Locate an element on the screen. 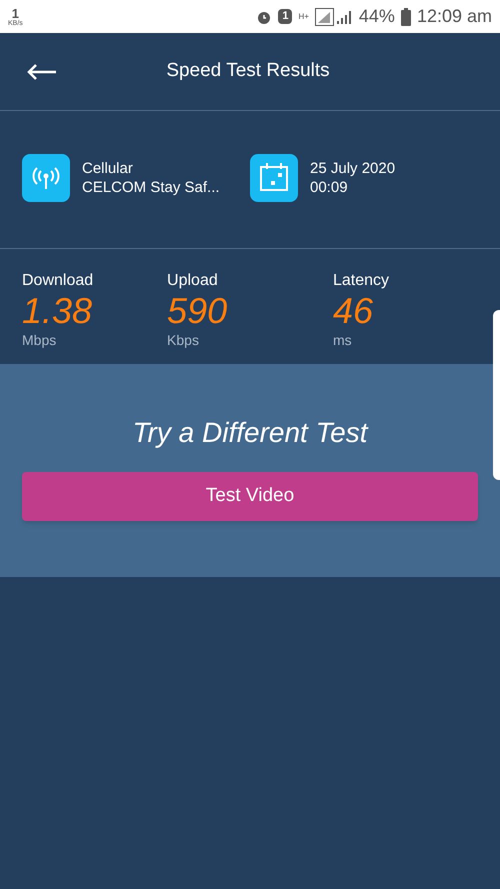 The width and height of the screenshot is (500, 889). promo-title: Try a Different Test is located at coordinates (250, 433).